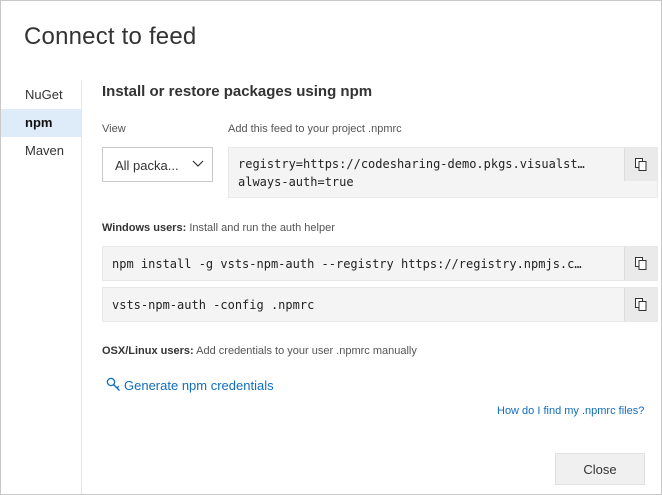 This screenshot has height=495, width=662. Describe the element at coordinates (237, 91) in the screenshot. I see `section-heading: Install or restore packages using npm` at that location.